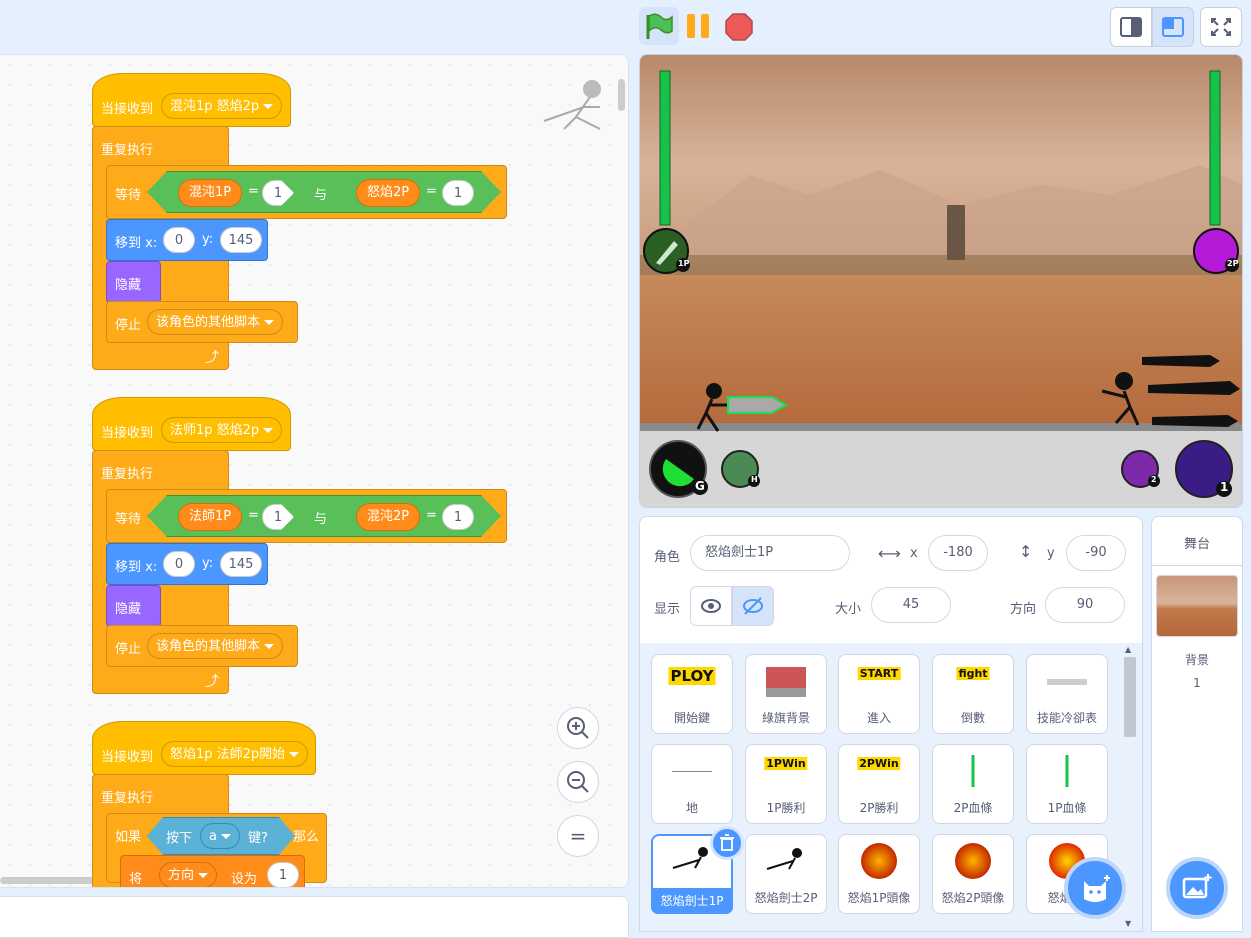  What do you see at coordinates (1233, 263) in the screenshot?
I see `p2-tag: 2P` at bounding box center [1233, 263].